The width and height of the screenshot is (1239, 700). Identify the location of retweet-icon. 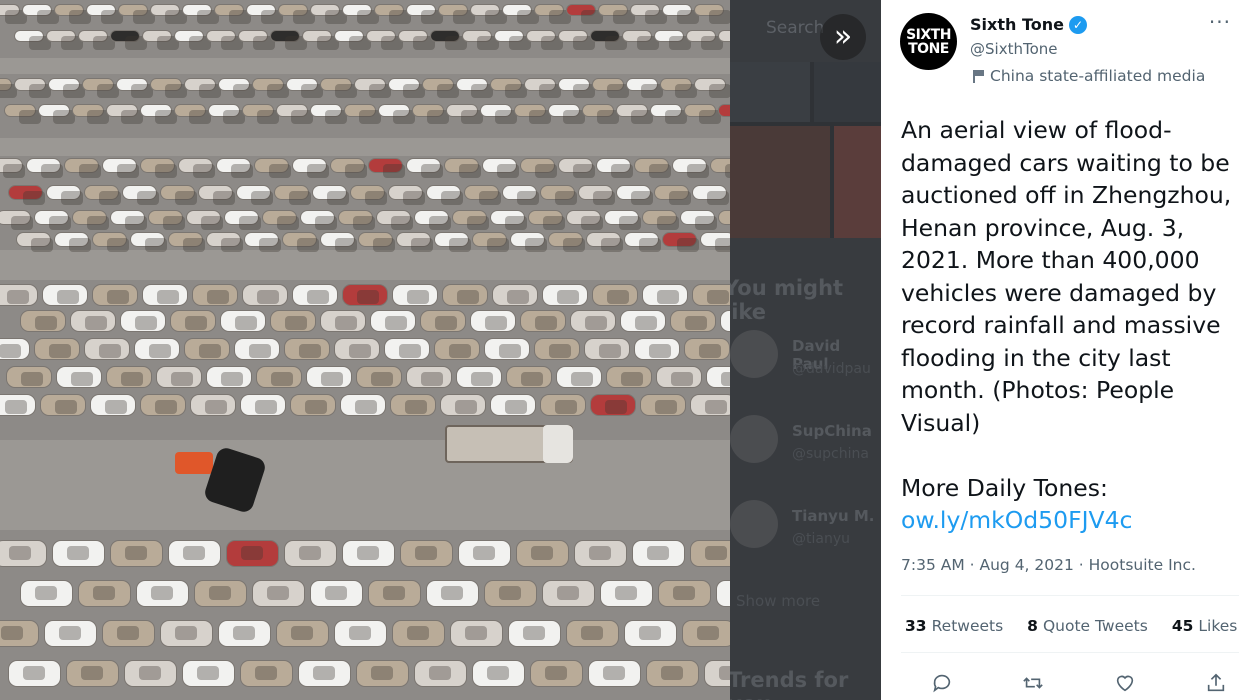
(1033, 683).